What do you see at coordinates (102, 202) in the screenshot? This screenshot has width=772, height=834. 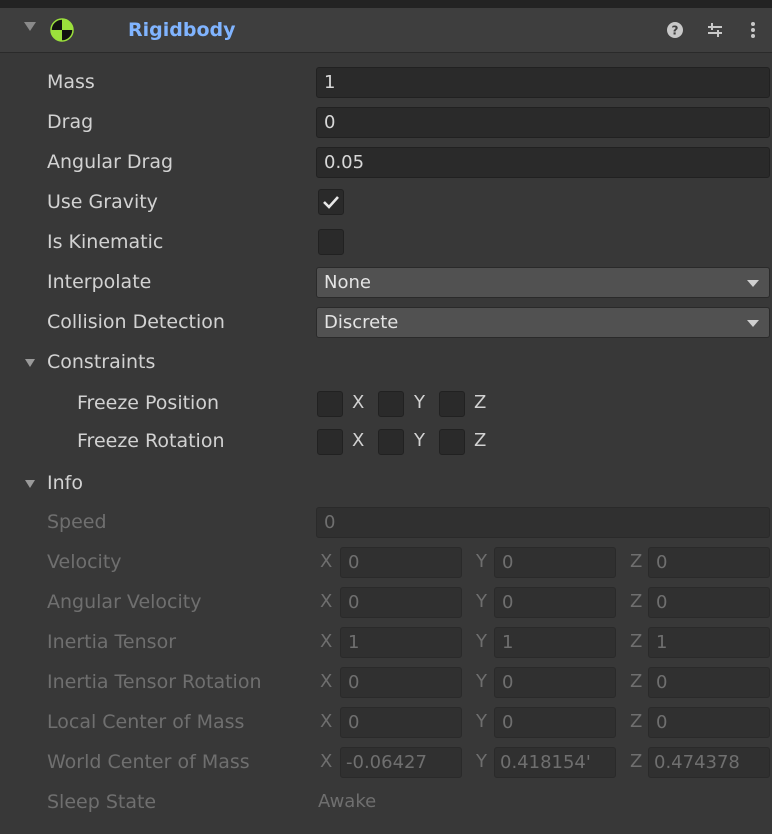 I see `use-gravity-label: Use Gravity` at bounding box center [102, 202].